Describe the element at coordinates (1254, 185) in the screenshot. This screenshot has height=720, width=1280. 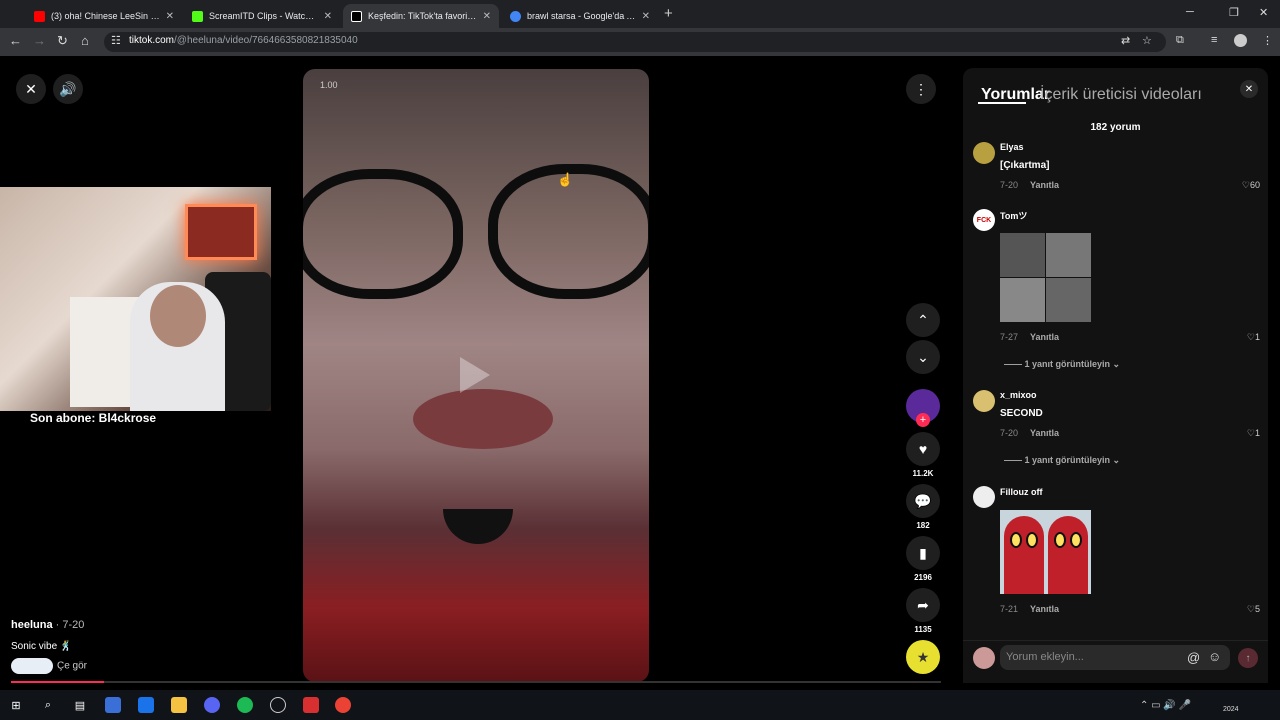
I see `comment-like-count: 60` at that location.